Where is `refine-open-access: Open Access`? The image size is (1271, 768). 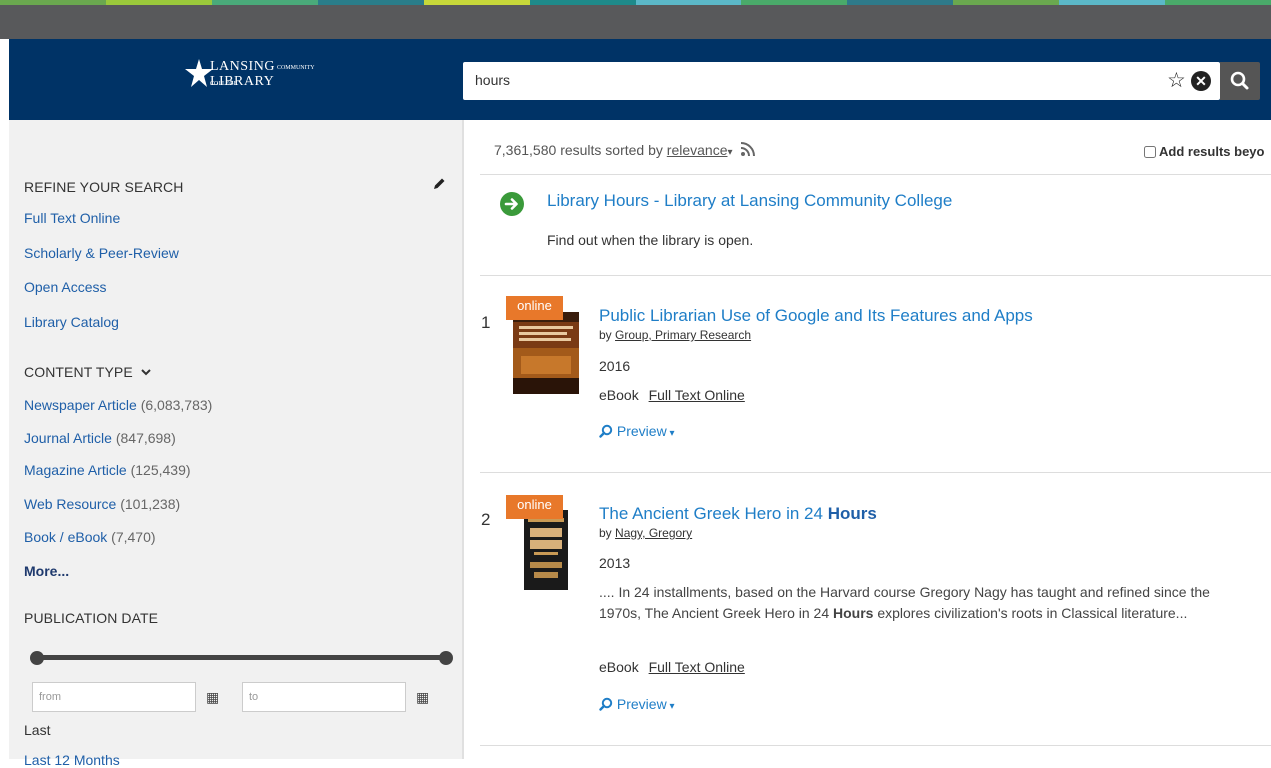 refine-open-access: Open Access is located at coordinates (65, 287).